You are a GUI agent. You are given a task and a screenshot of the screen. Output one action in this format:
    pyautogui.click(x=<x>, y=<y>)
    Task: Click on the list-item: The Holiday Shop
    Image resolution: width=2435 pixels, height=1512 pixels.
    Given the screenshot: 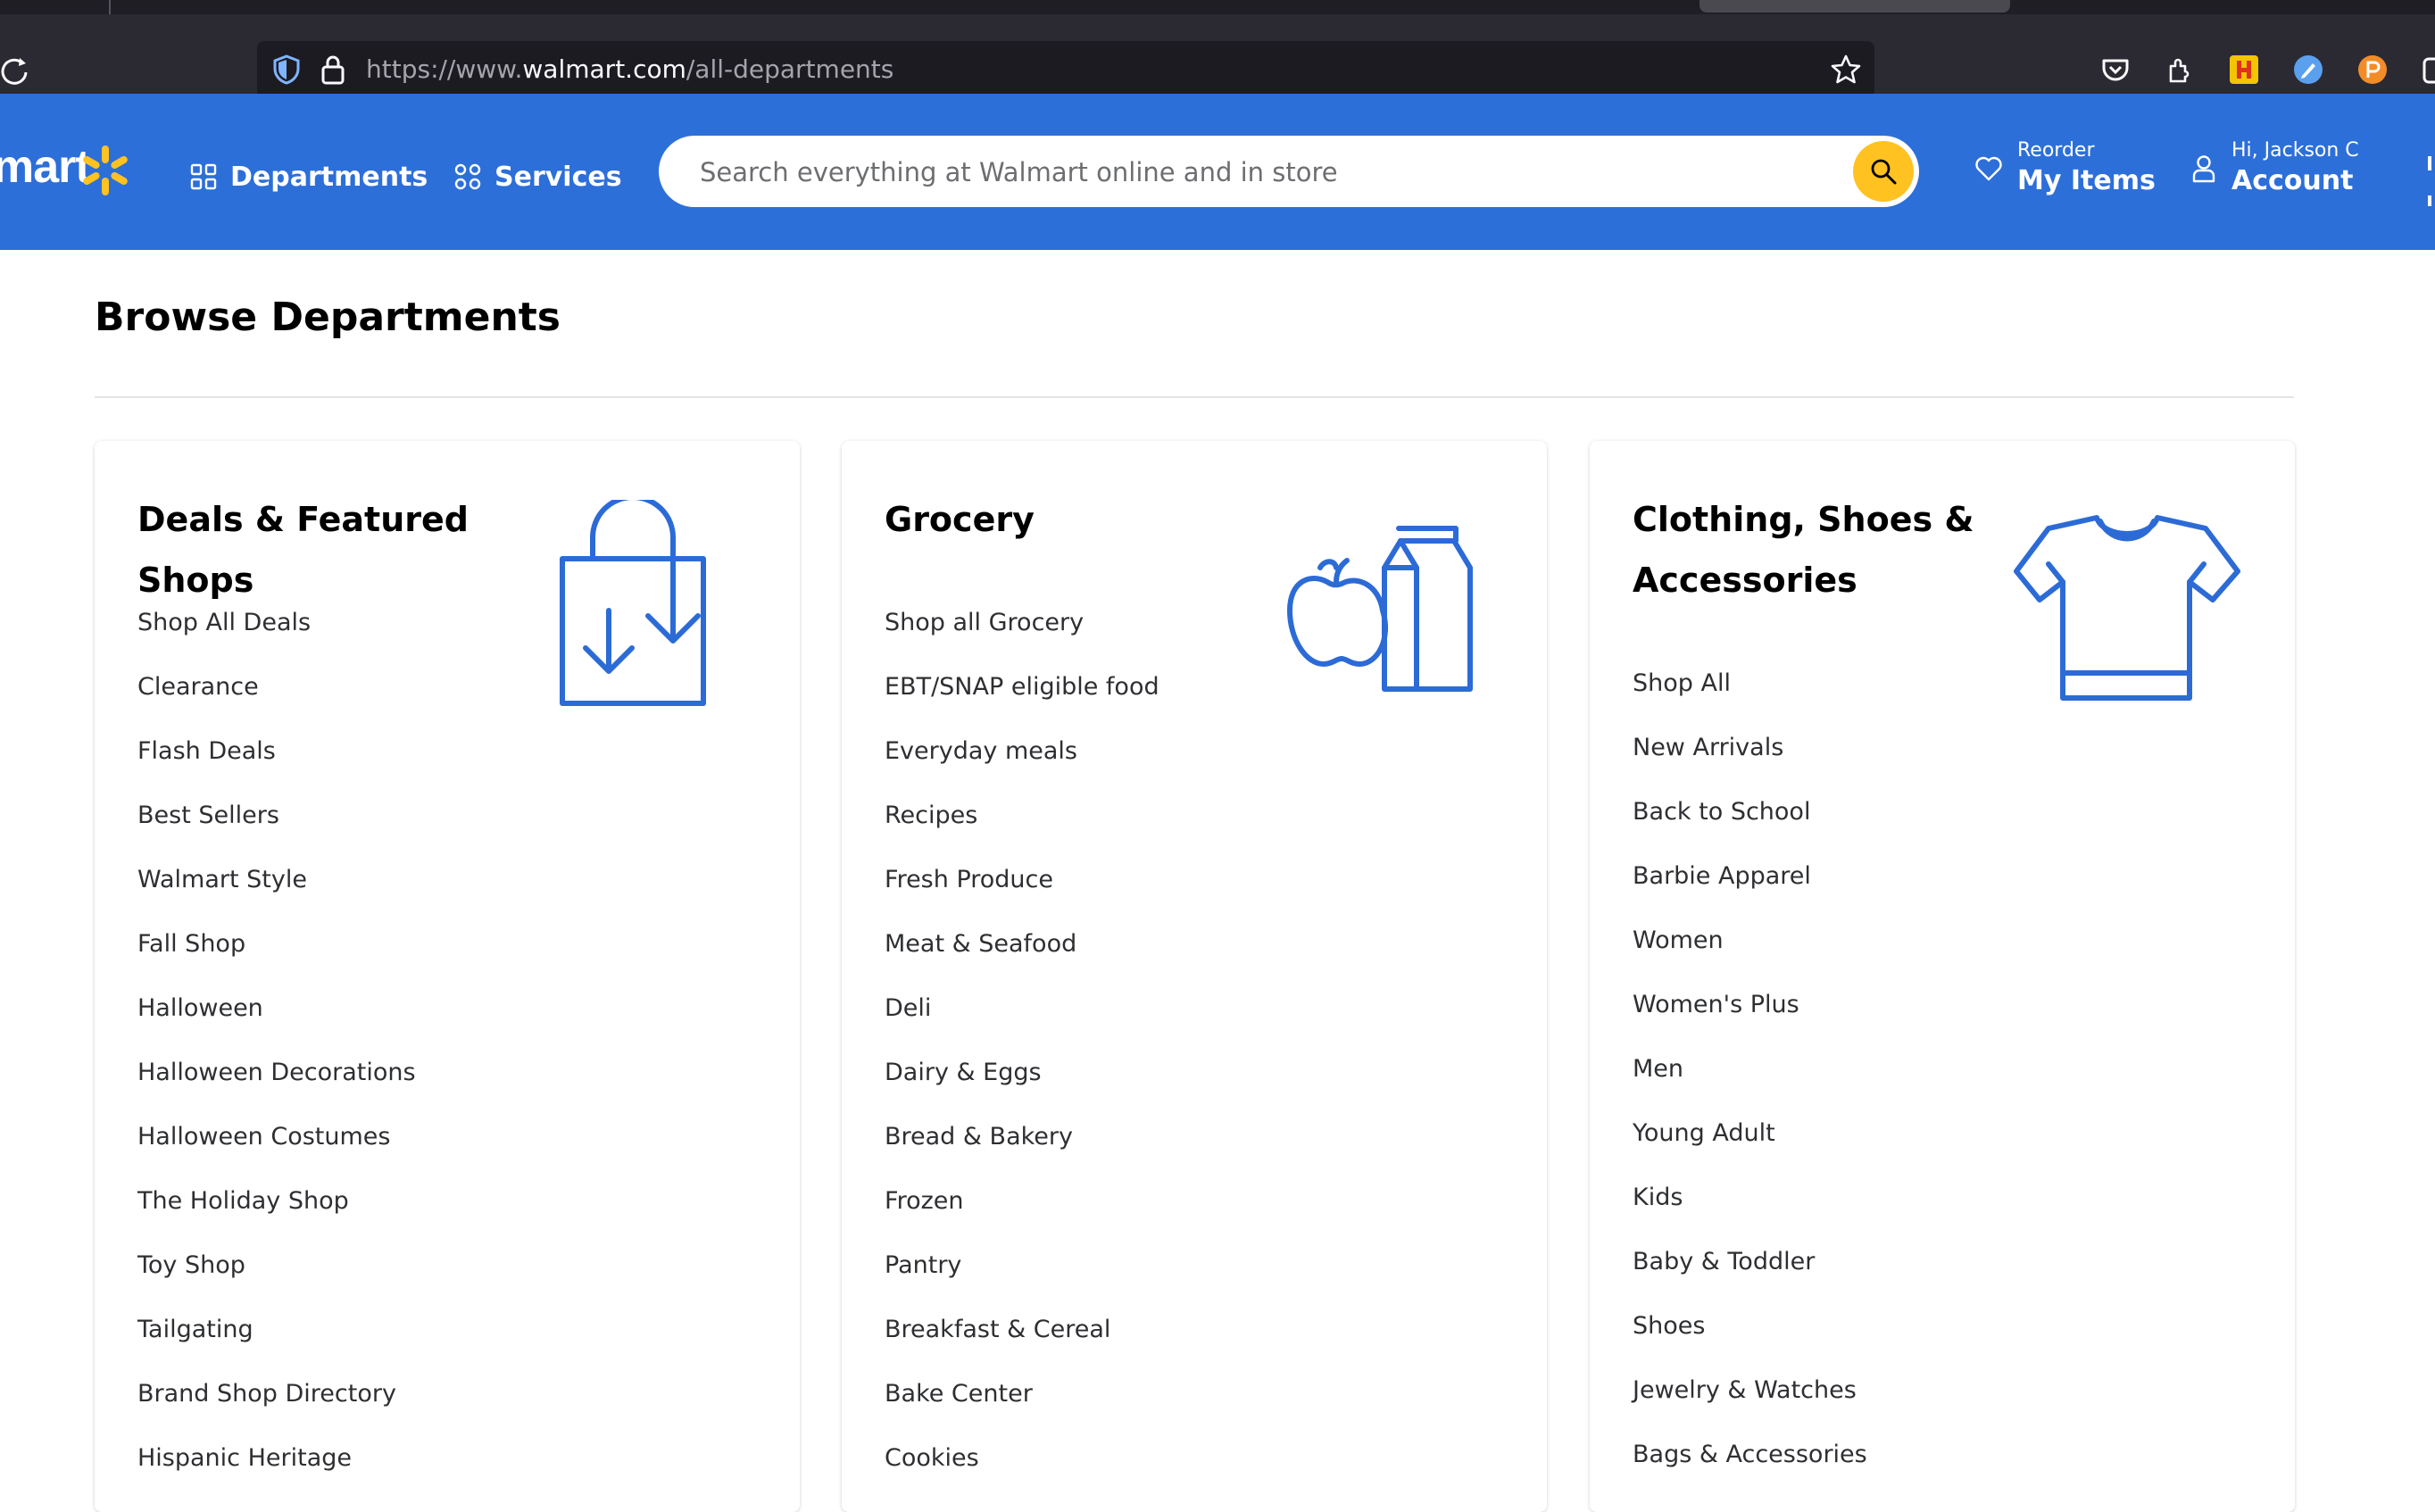 What is the action you would take?
    pyautogui.click(x=276, y=1216)
    